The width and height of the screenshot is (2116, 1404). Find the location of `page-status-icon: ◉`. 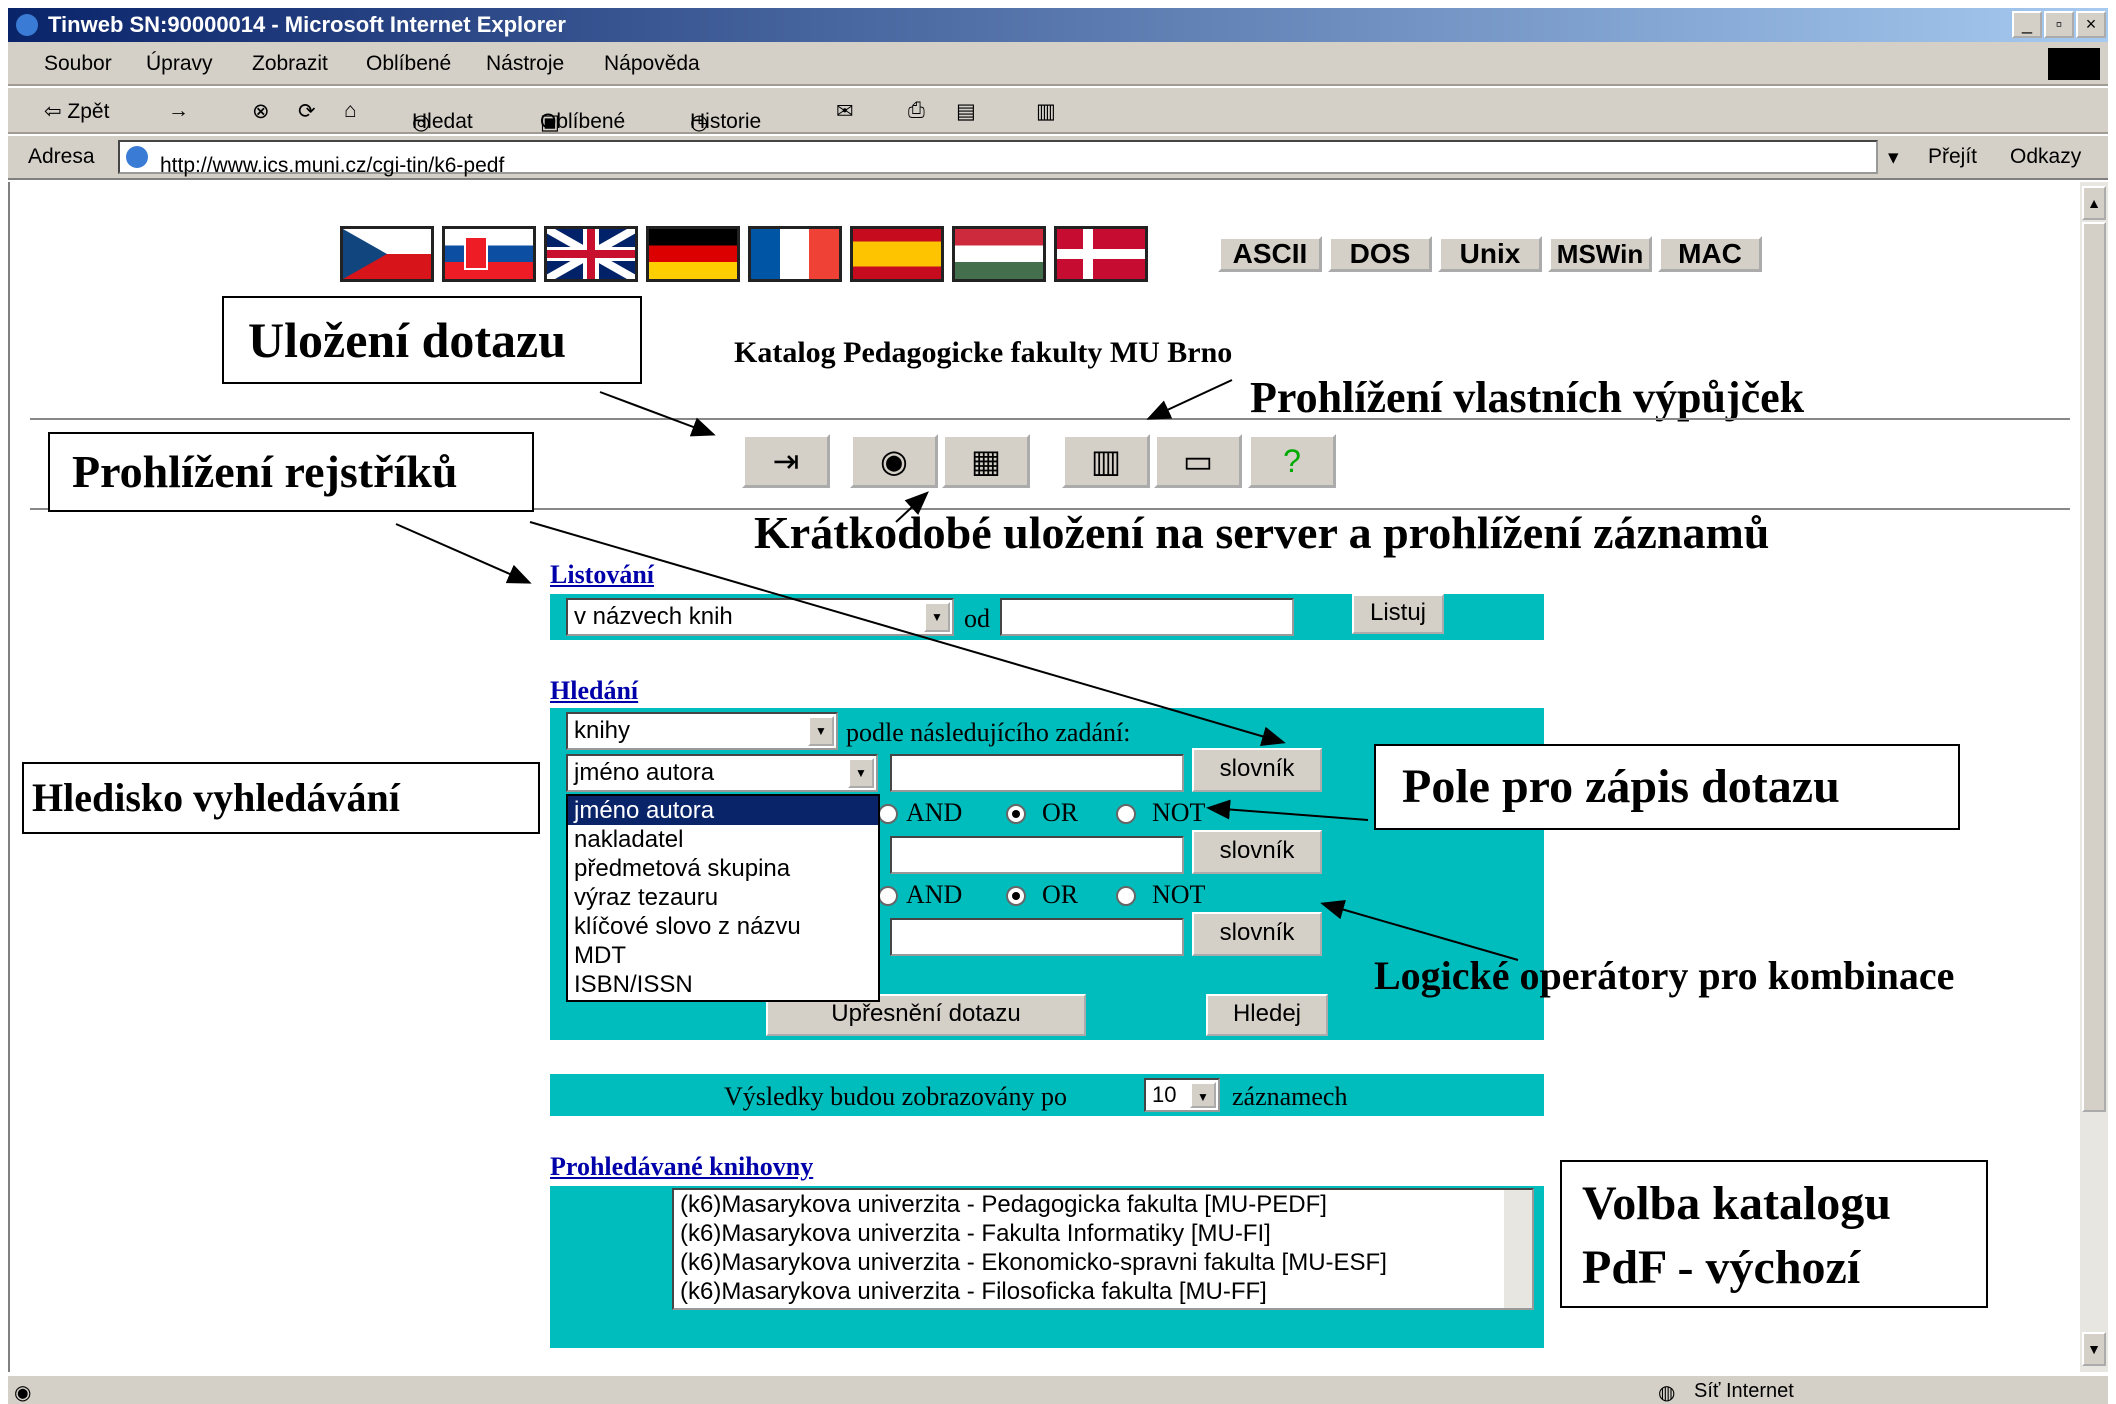

page-status-icon: ◉ is located at coordinates (23, 1393).